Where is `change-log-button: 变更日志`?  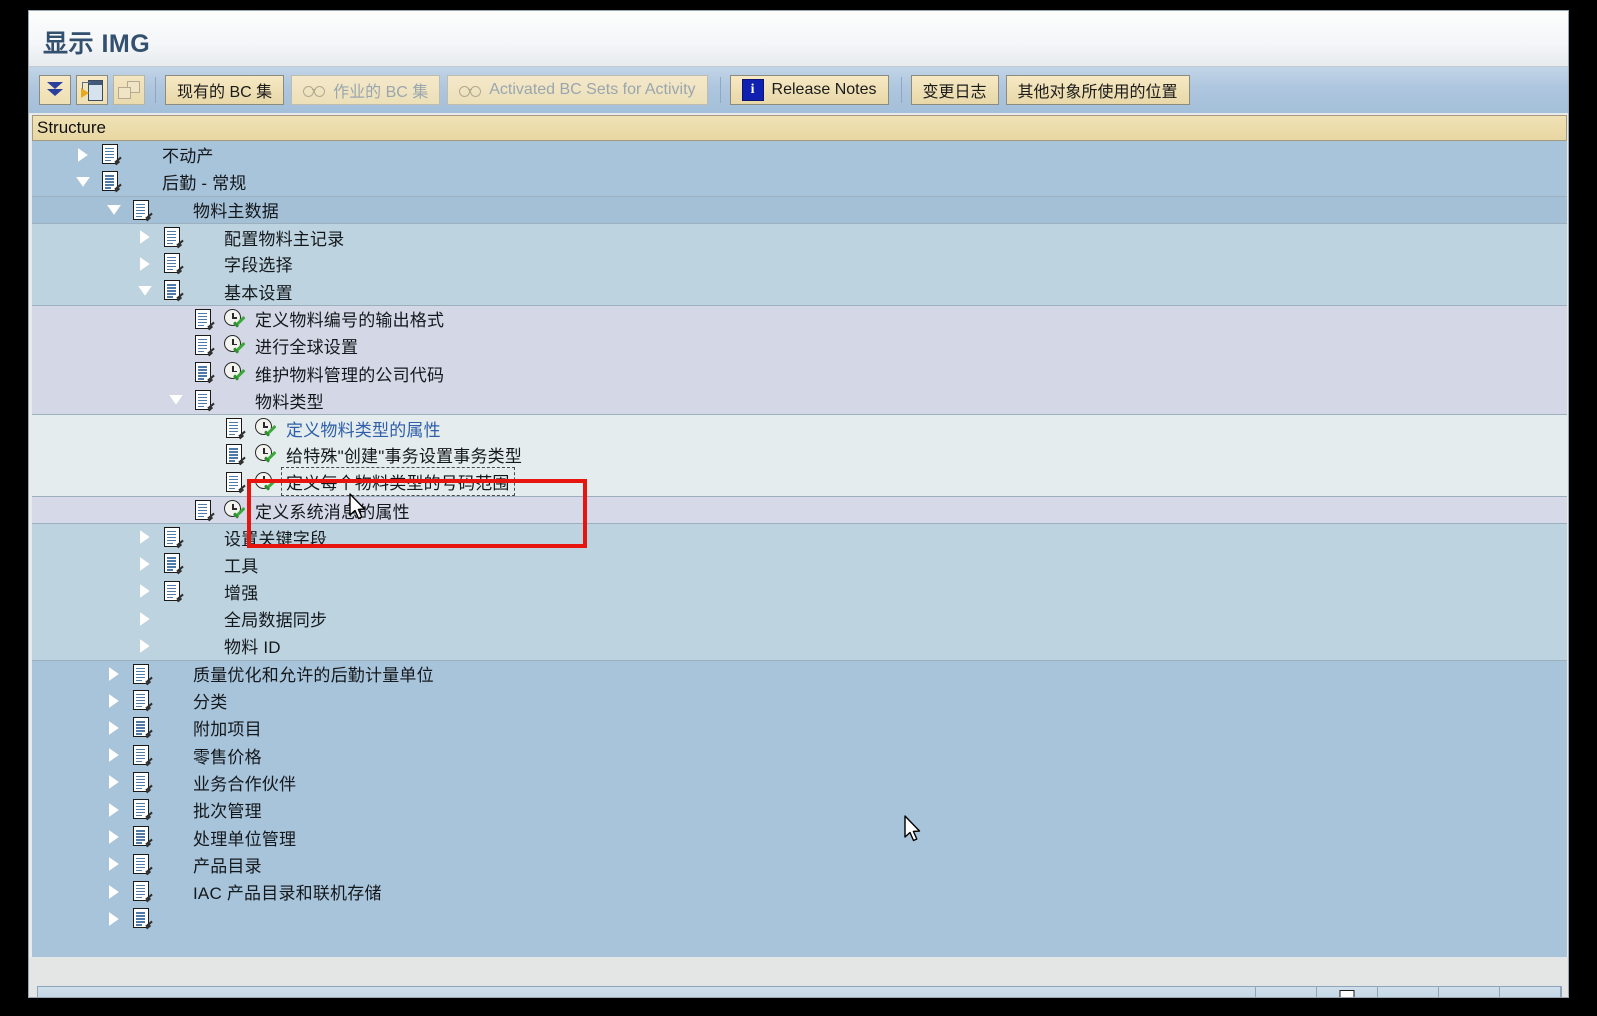
change-log-button: 变更日志 is located at coordinates (954, 90).